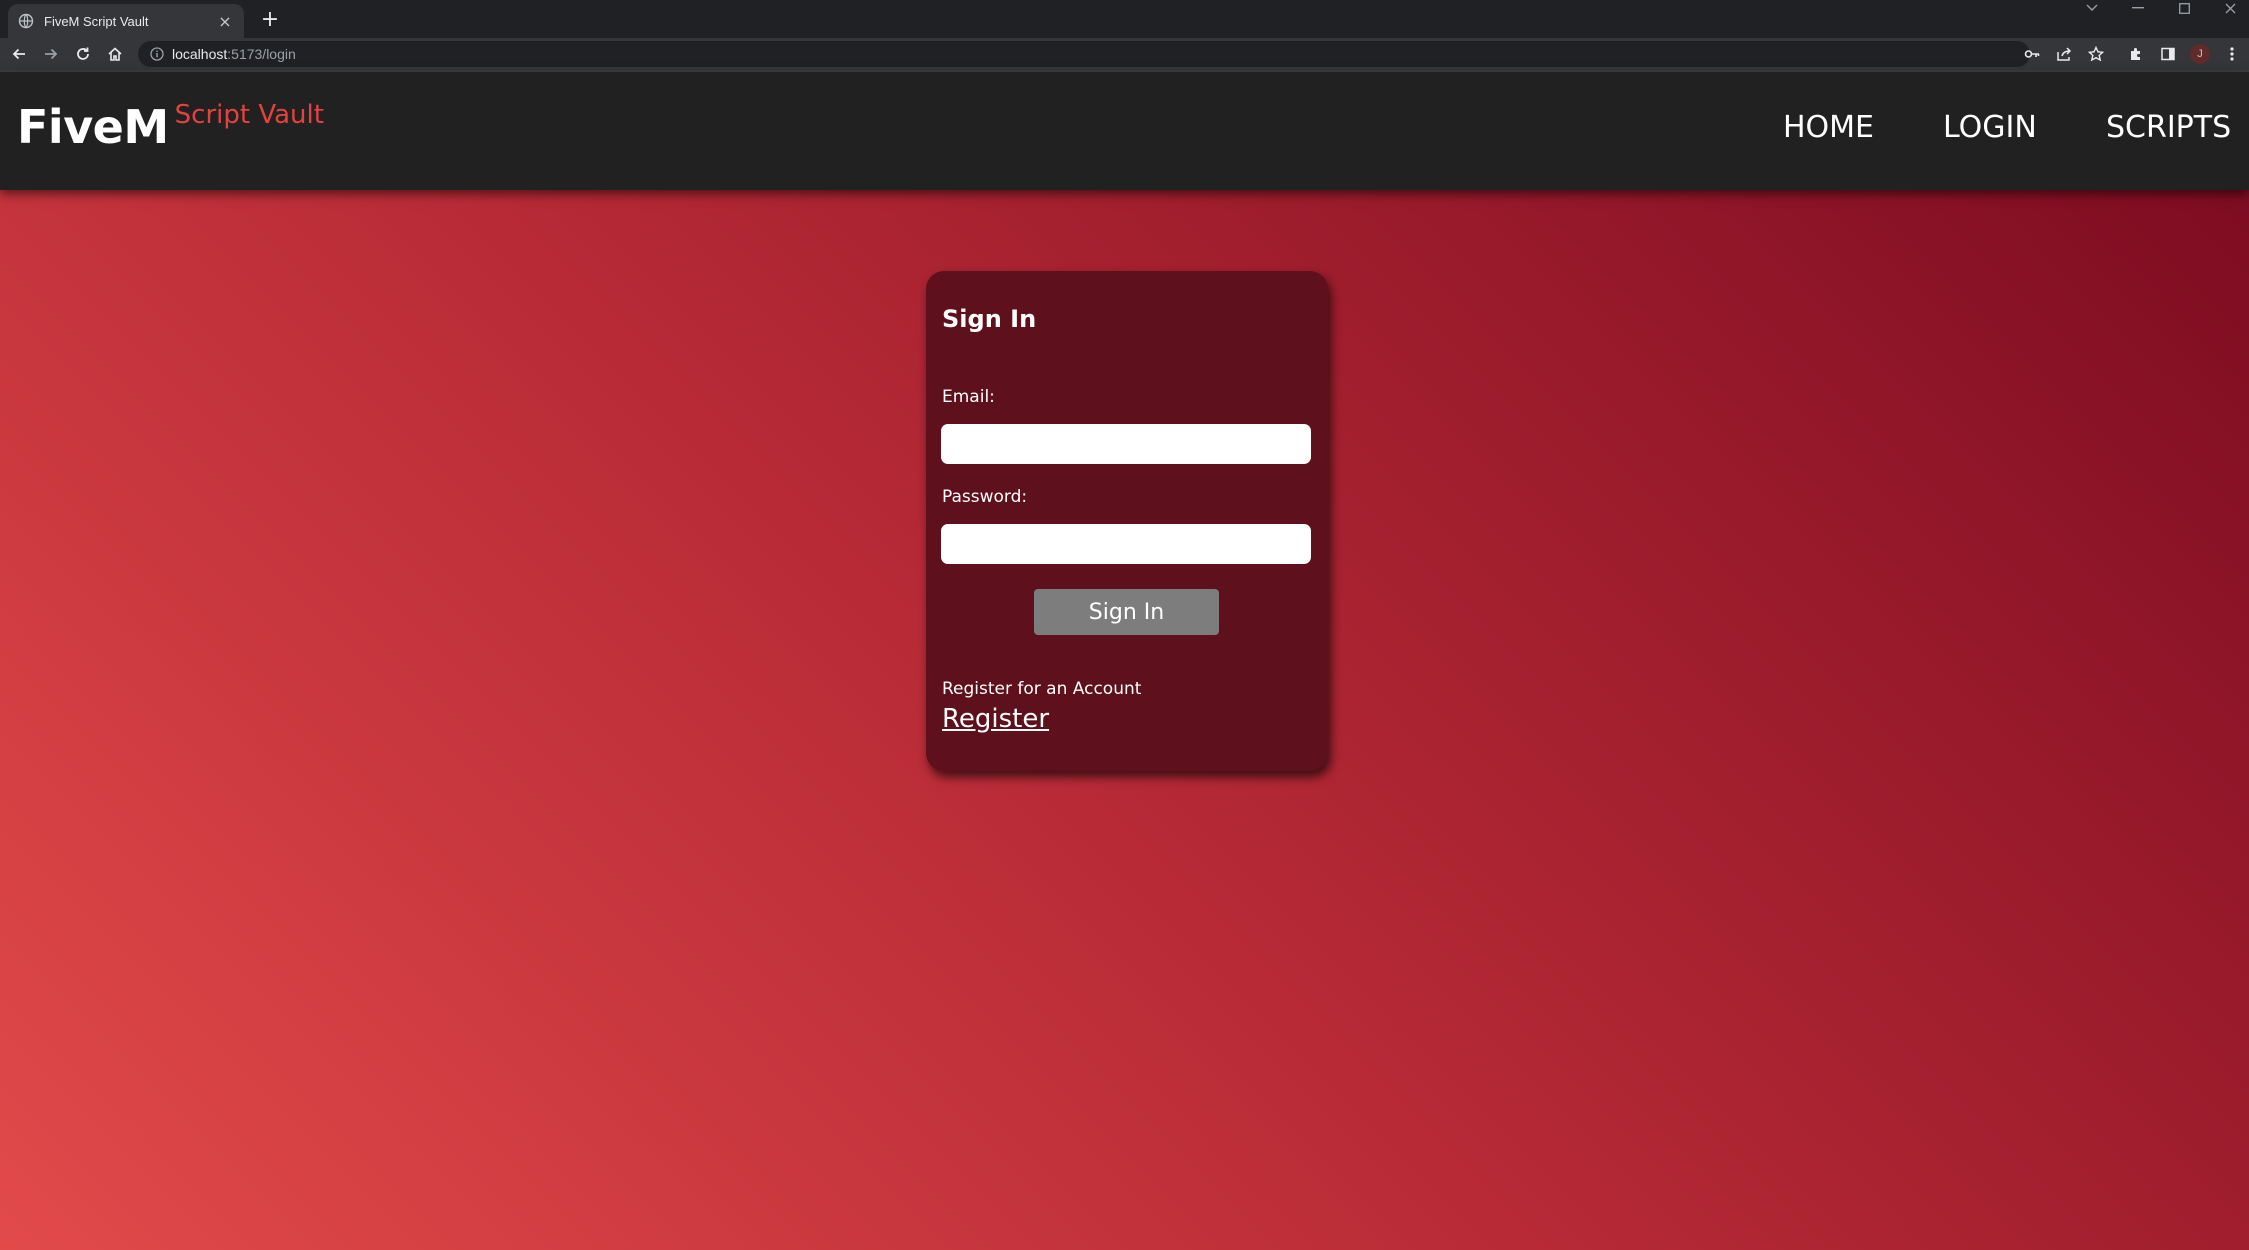  Describe the element at coordinates (2168, 127) in the screenshot. I see `nav-scripts: SCRIPTS` at that location.